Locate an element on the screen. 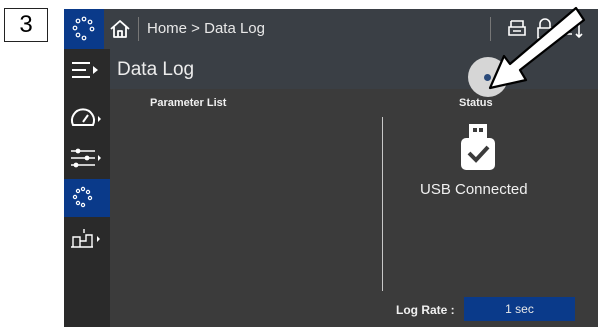 Image resolution: width=598 pixels, height=327 pixels. logo-dots-icon is located at coordinates (84, 29).